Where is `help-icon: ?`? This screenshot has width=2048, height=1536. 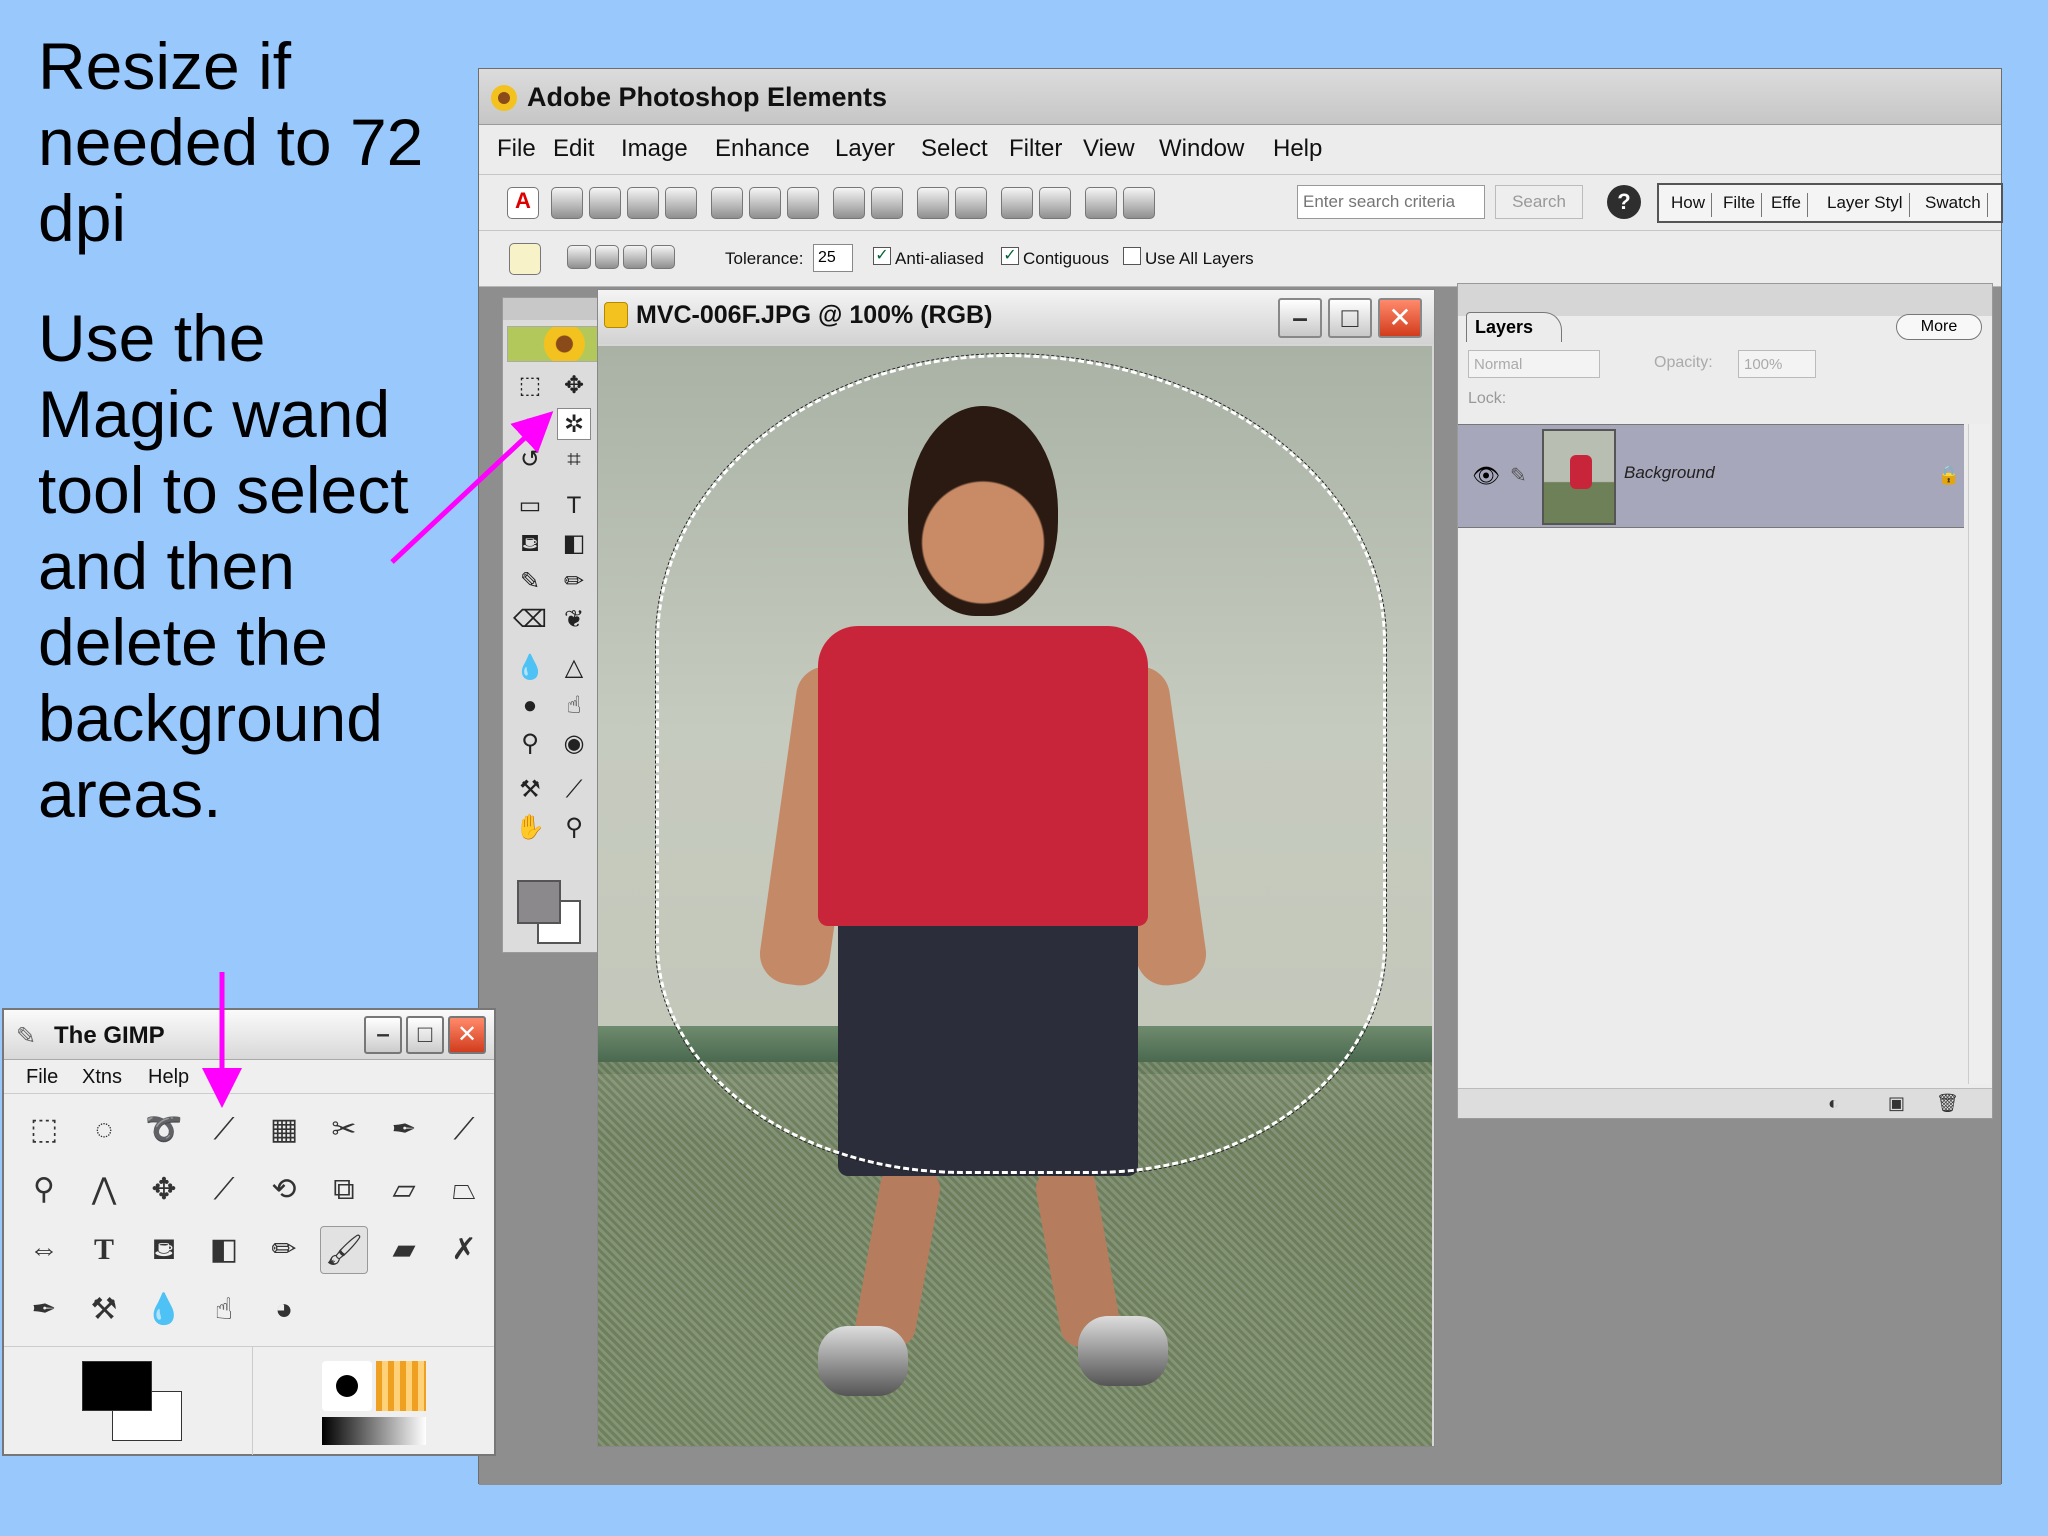
help-icon: ? is located at coordinates (1624, 202).